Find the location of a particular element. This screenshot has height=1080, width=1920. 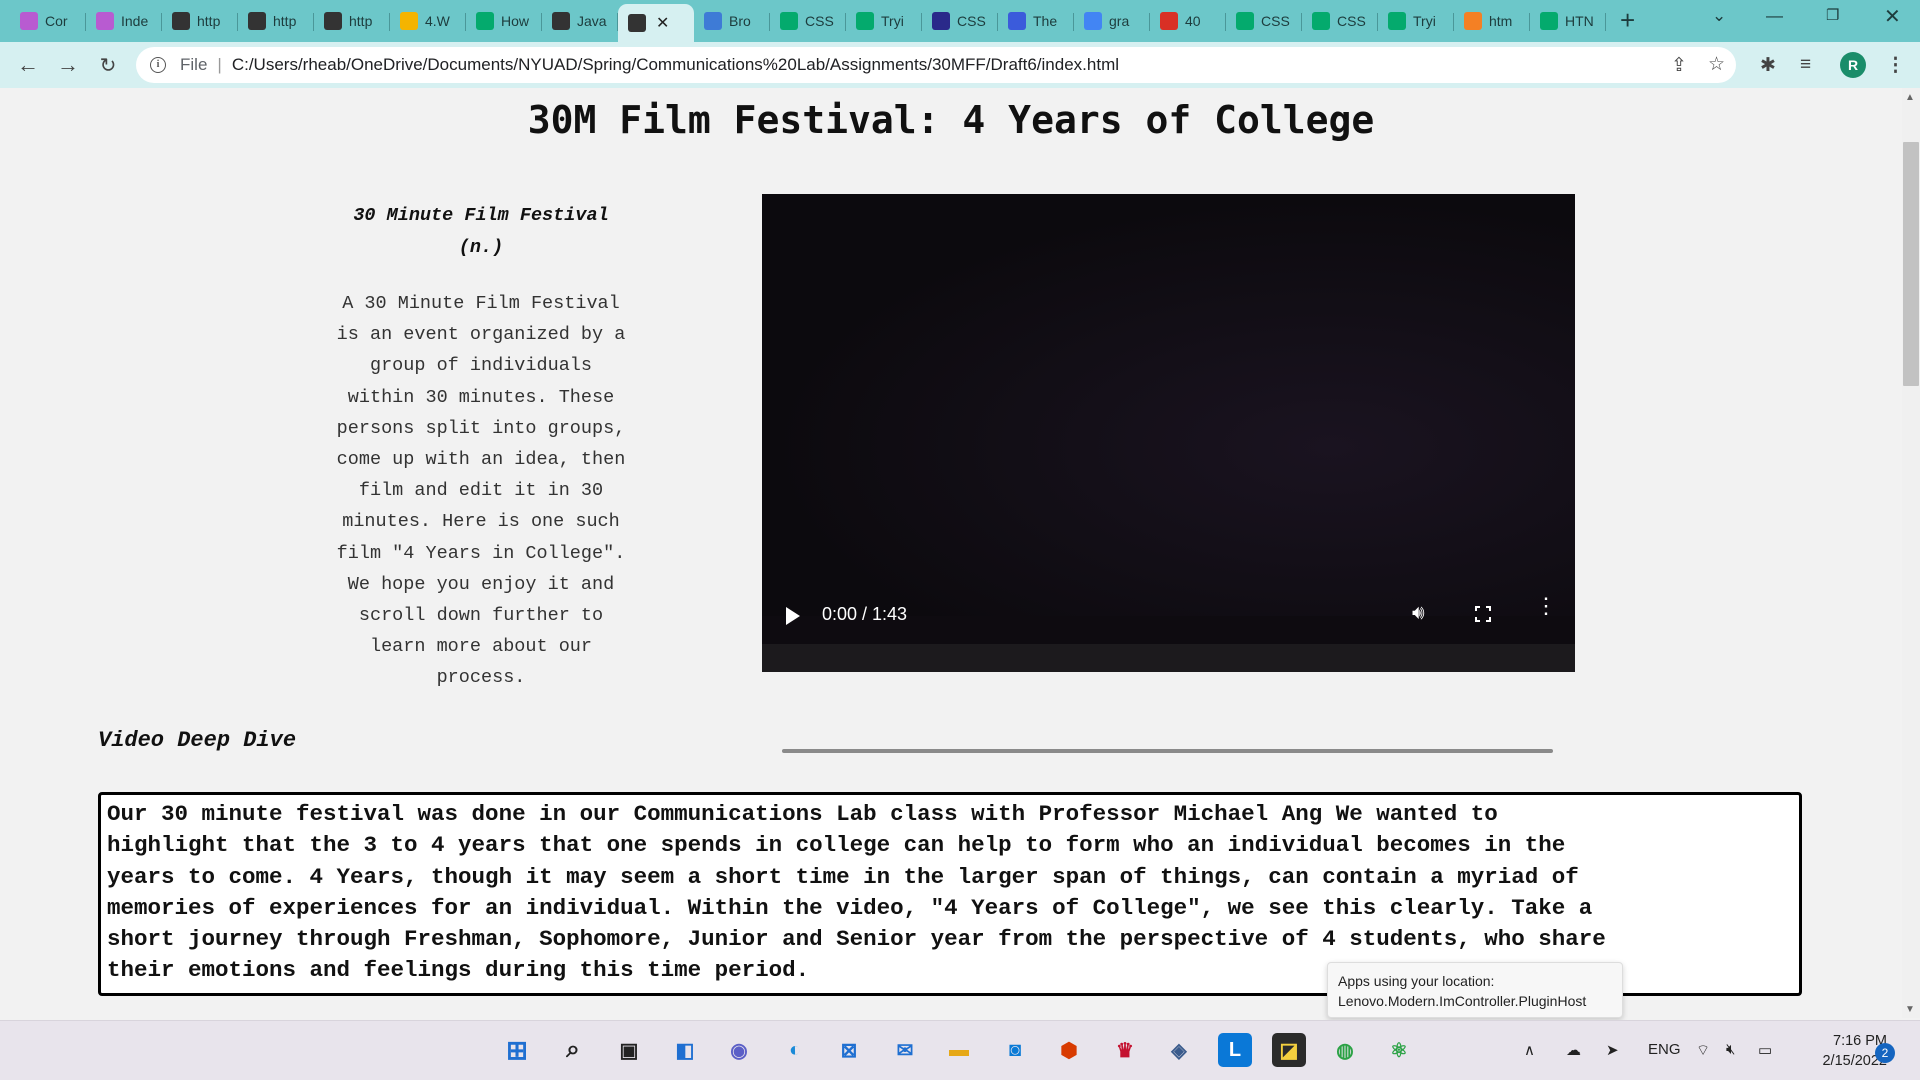

grid-icon is located at coordinates (713, 21).